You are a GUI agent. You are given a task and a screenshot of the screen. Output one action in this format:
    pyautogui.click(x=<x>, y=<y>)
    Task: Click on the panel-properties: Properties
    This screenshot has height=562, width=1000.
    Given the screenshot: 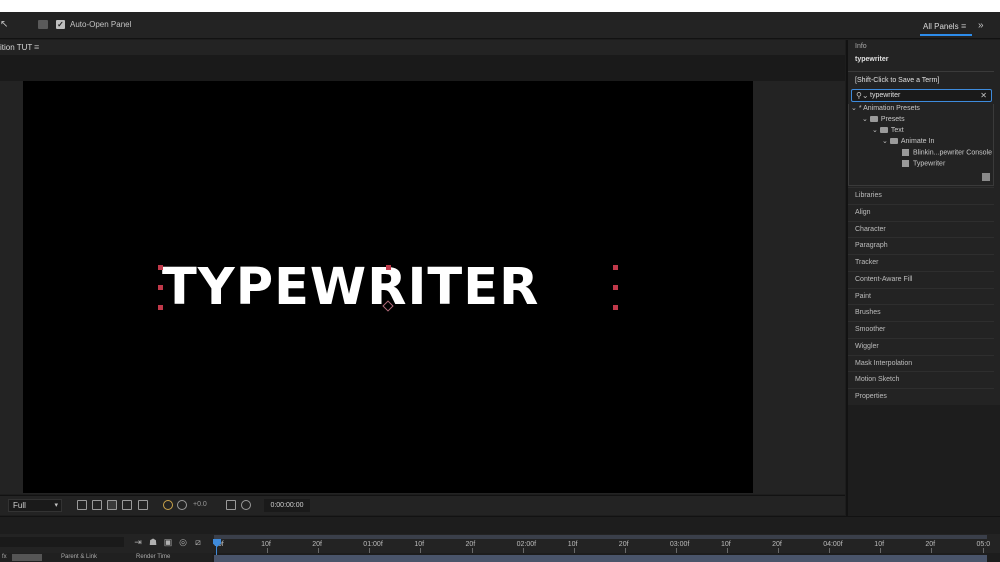 What is the action you would take?
    pyautogui.click(x=921, y=396)
    